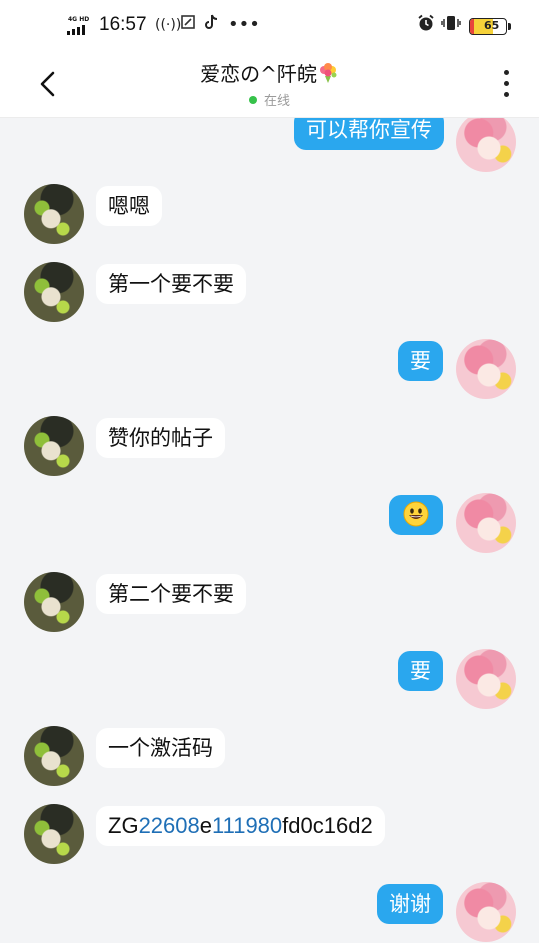  I want to click on activation-code-bubble: ZG22608e111980fd0c16d2, so click(240, 826).